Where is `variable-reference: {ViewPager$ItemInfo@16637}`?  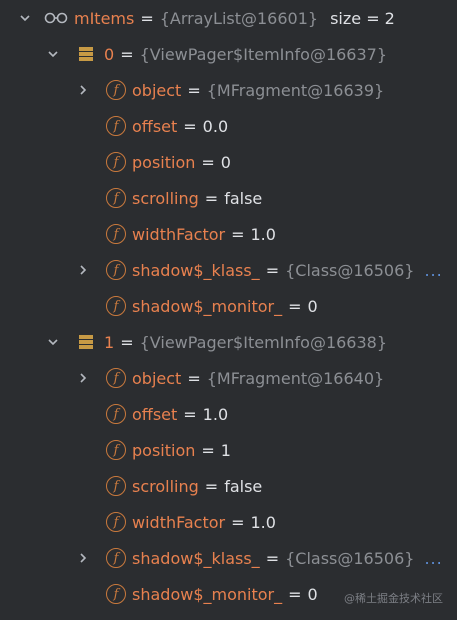
variable-reference: {ViewPager$ItemInfo@16637} is located at coordinates (263, 54).